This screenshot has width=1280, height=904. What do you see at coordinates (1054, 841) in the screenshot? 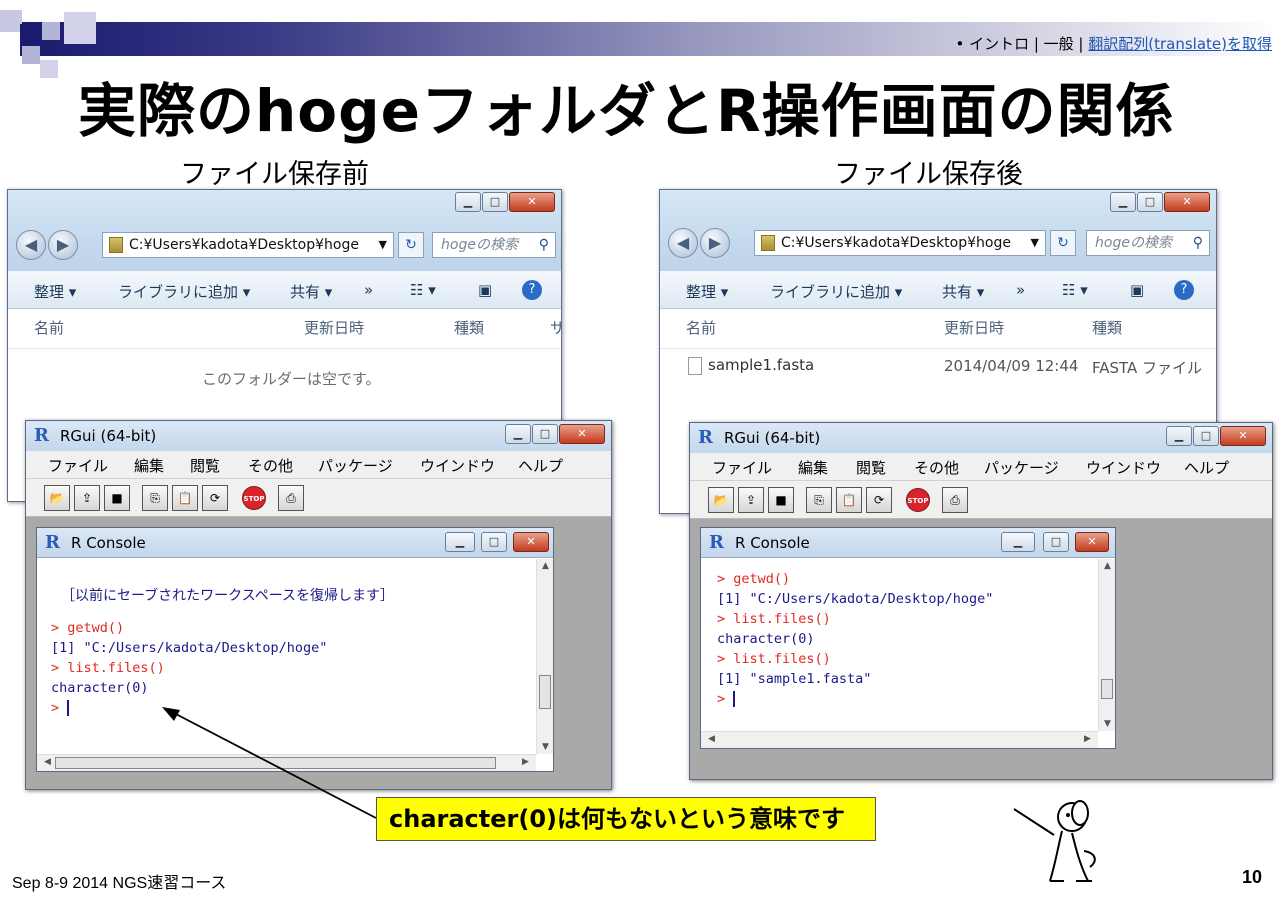
I see `dog-mascot-icon` at bounding box center [1054, 841].